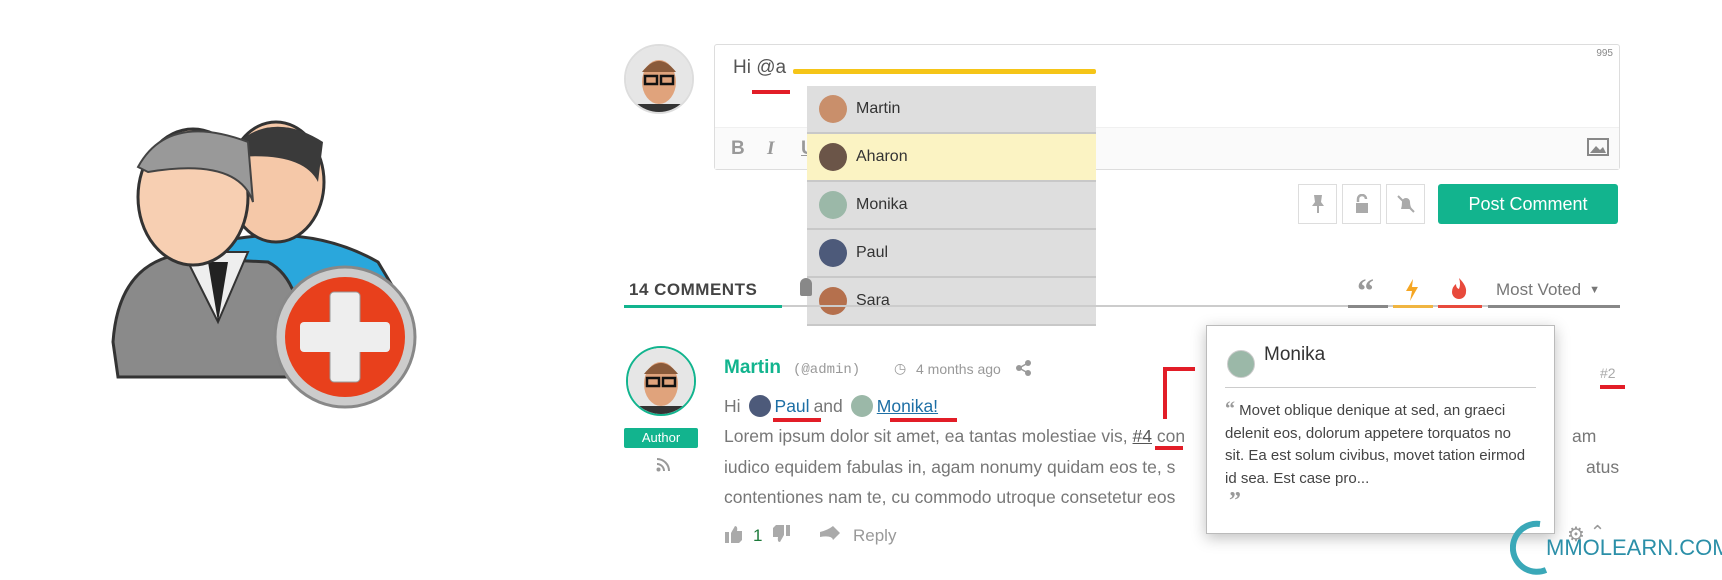 This screenshot has width=1722, height=580. What do you see at coordinates (703, 306) in the screenshot?
I see `comments-tab-underline` at bounding box center [703, 306].